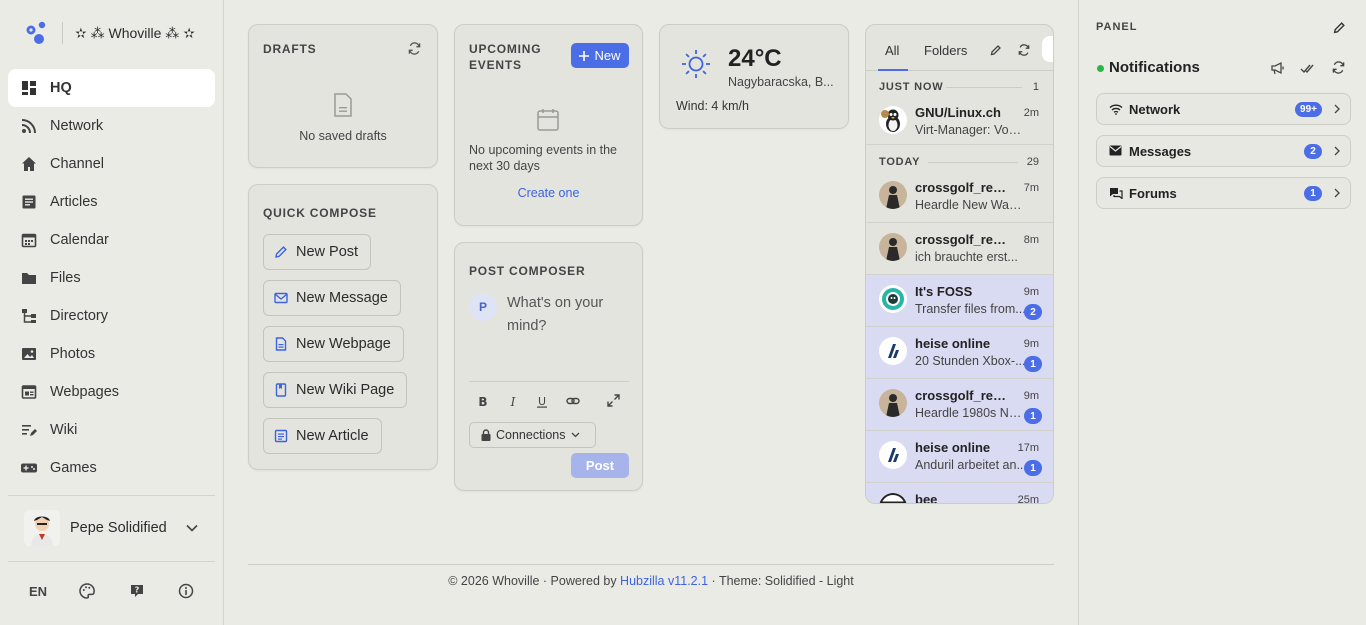 This screenshot has height=625, width=1366. What do you see at coordinates (1308, 68) in the screenshot?
I see `check-all-icon` at bounding box center [1308, 68].